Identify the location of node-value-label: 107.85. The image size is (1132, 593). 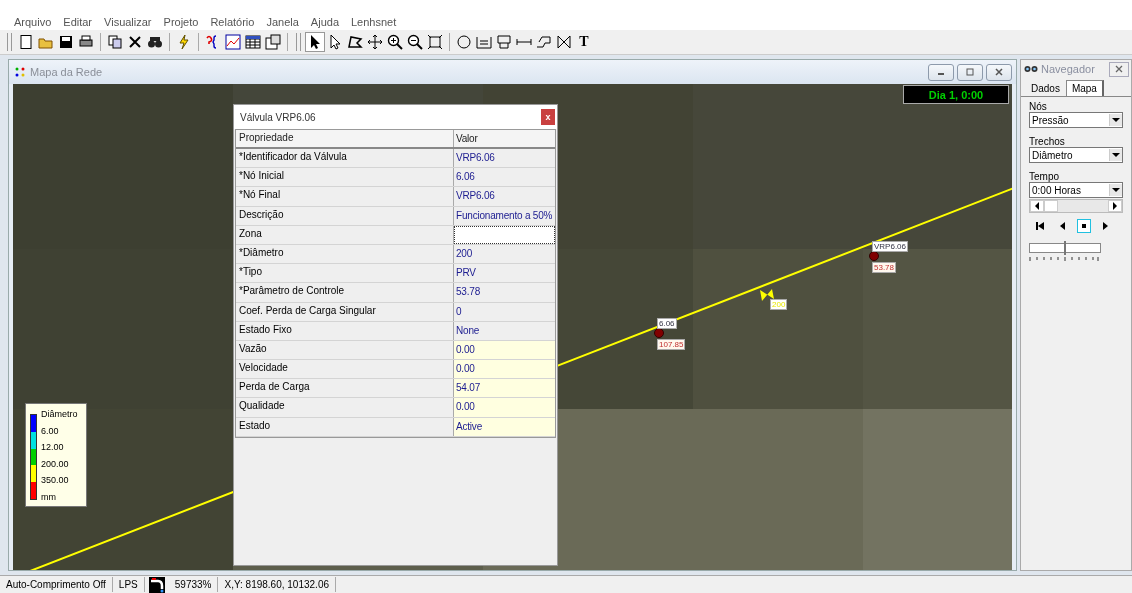
(671, 344).